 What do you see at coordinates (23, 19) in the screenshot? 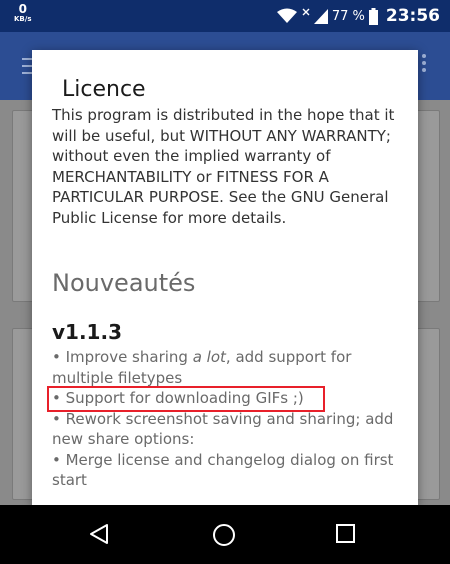
I see `network-speed-unit: KB/s` at bounding box center [23, 19].